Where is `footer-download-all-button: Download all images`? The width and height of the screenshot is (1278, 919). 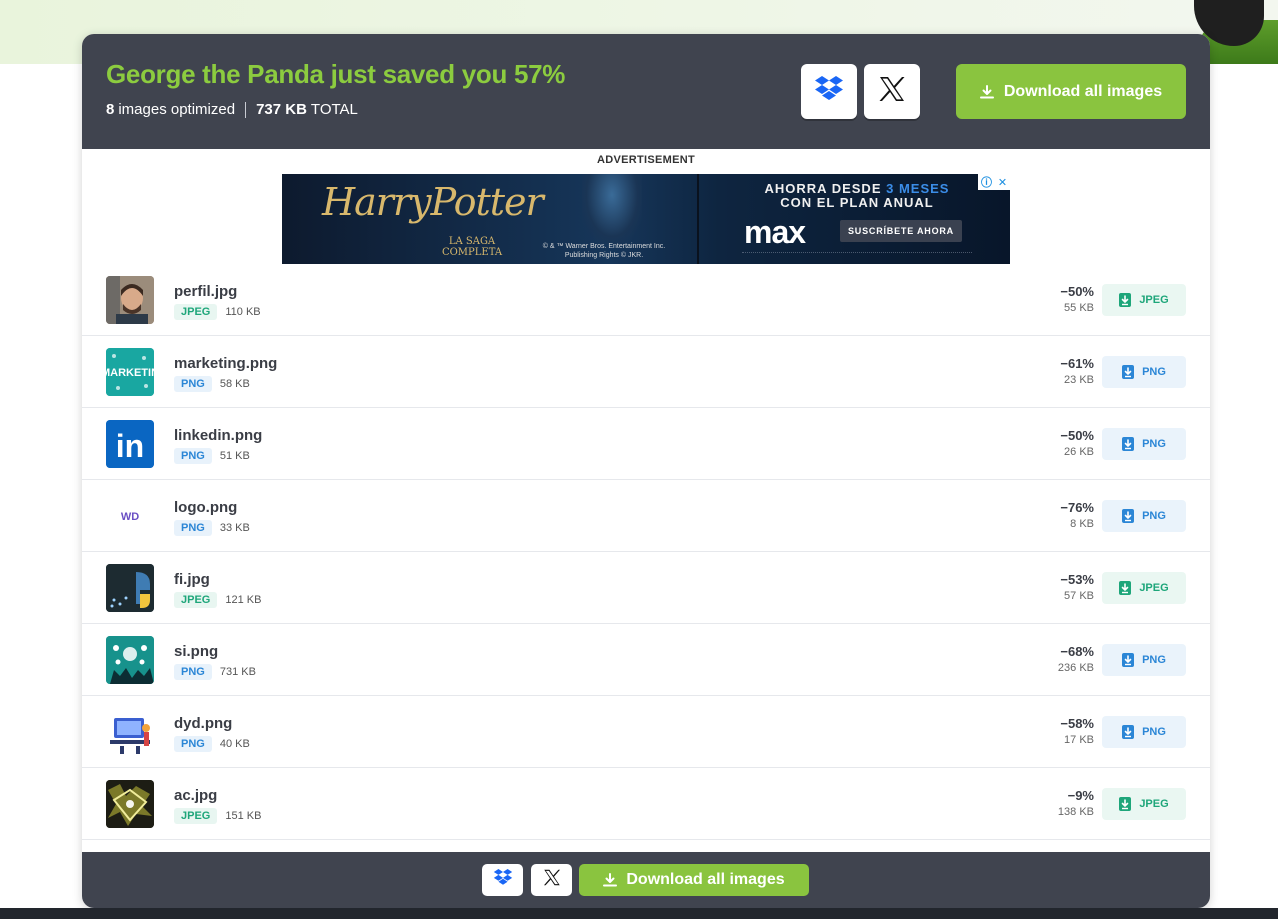 footer-download-all-button: Download all images is located at coordinates (694, 880).